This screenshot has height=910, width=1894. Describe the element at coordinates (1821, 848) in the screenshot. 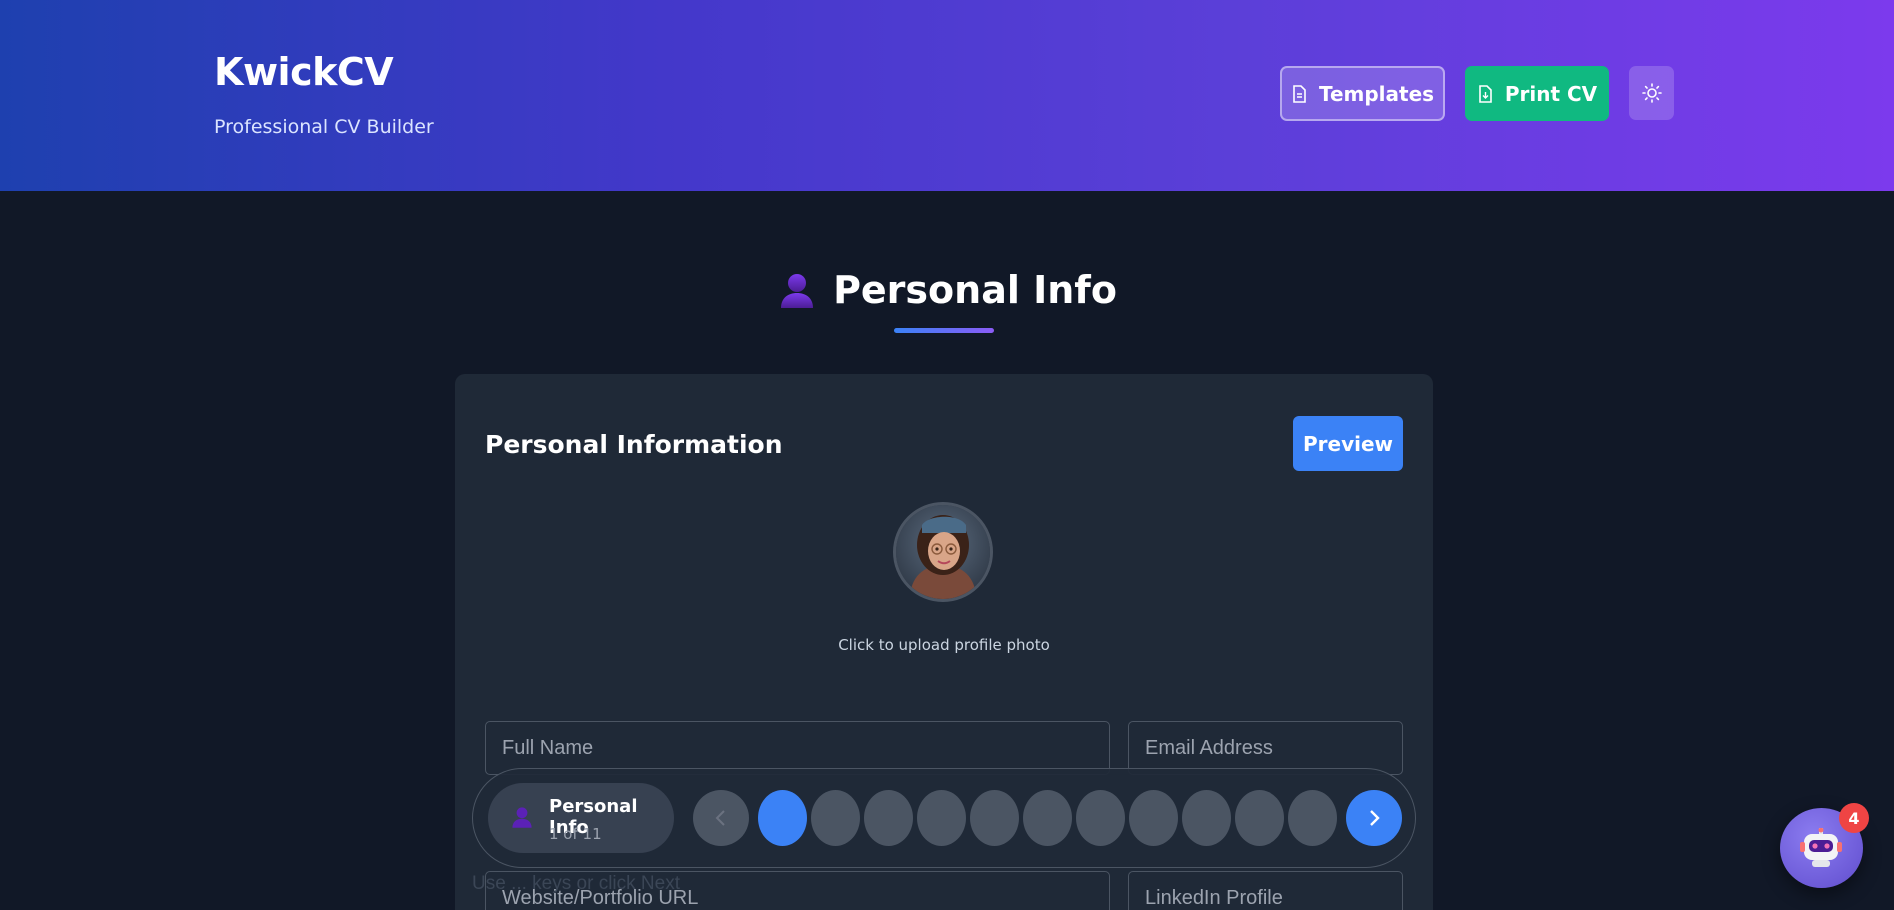

I see `robot-icon` at that location.